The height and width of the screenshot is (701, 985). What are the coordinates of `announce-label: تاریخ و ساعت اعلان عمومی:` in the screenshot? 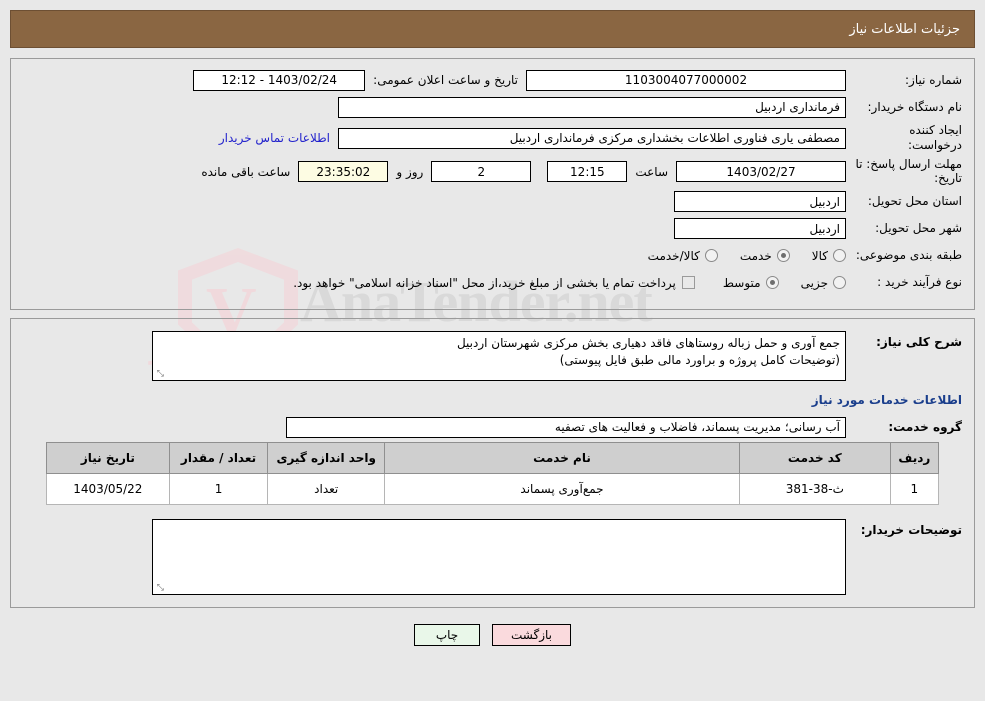 It's located at (445, 80).